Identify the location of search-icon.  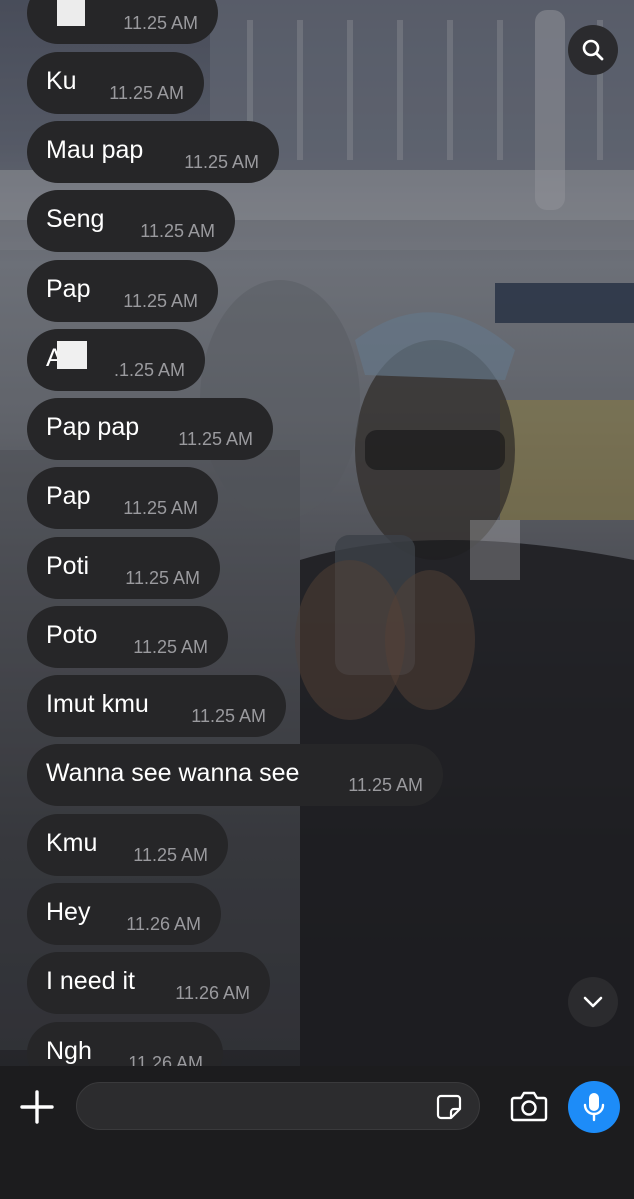
(593, 50).